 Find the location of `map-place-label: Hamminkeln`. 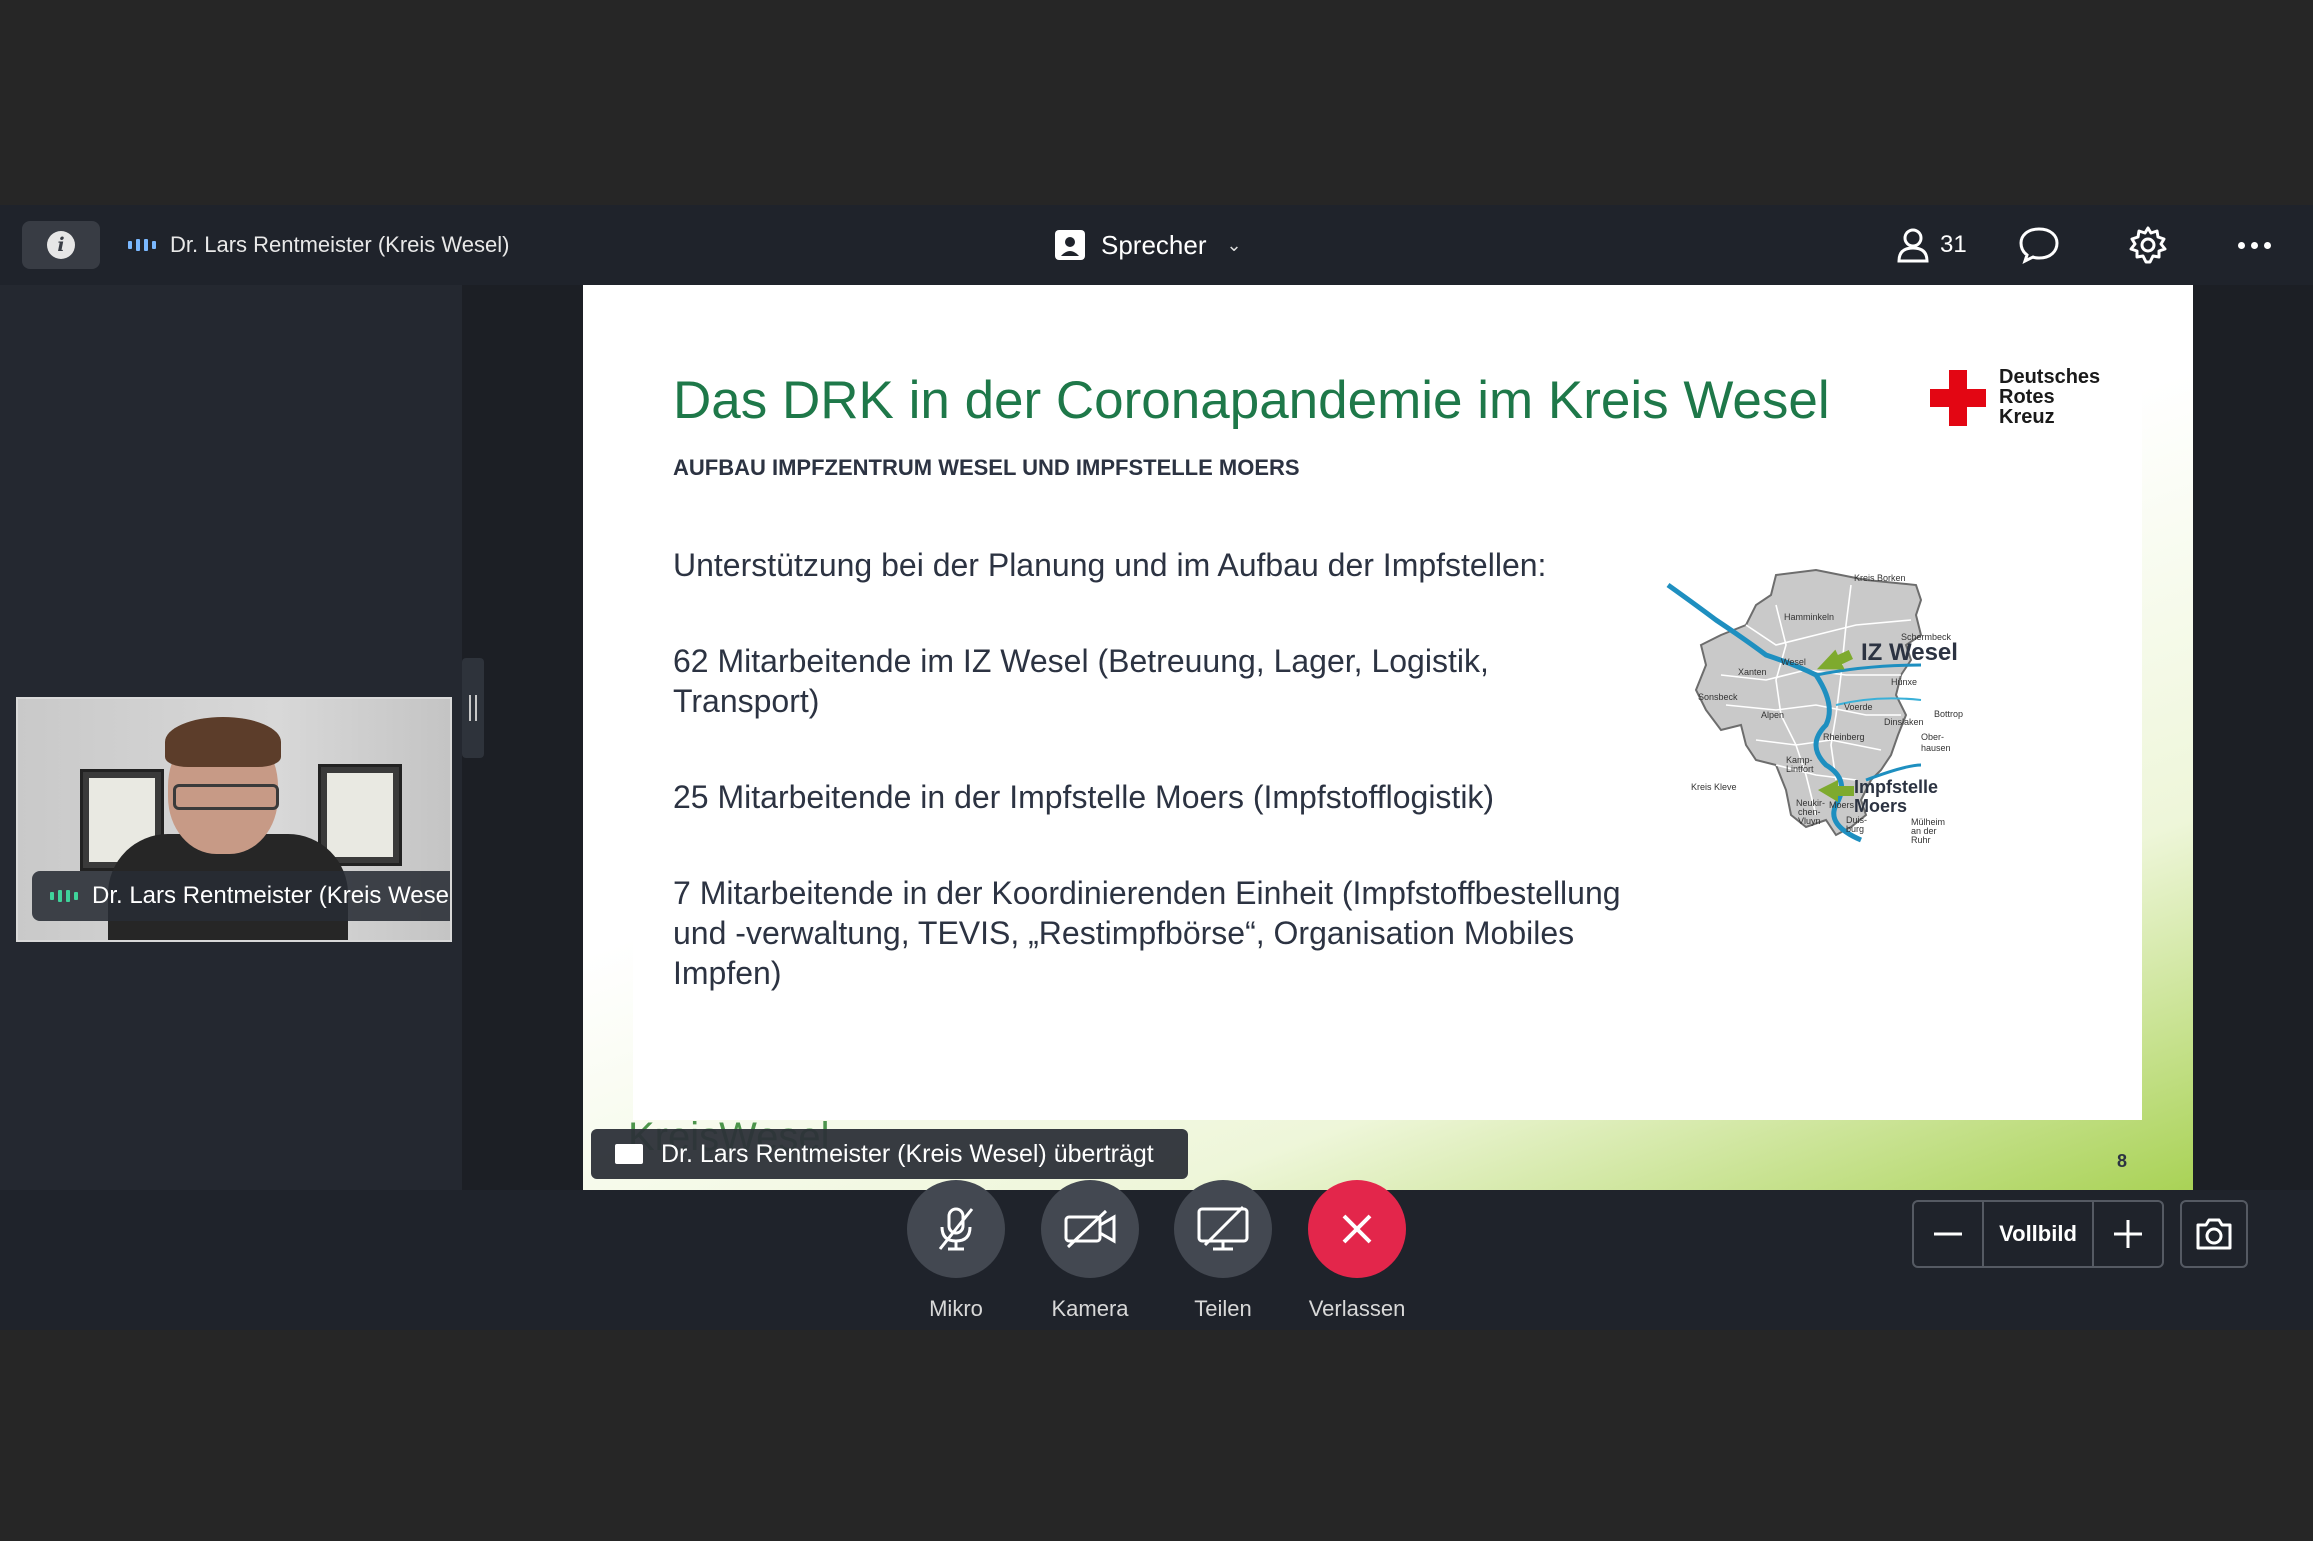

map-place-label: Hamminkeln is located at coordinates (1809, 617).